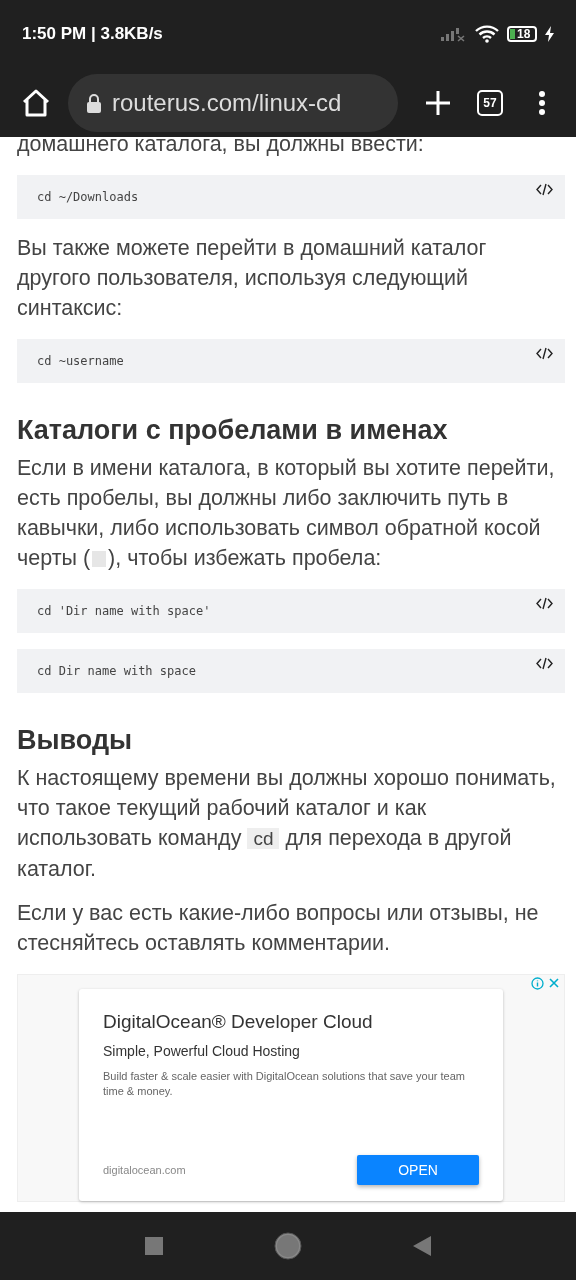 The width and height of the screenshot is (576, 1280). What do you see at coordinates (124, 611) in the screenshot?
I see `code-text: cd 'Dir name with space'` at bounding box center [124, 611].